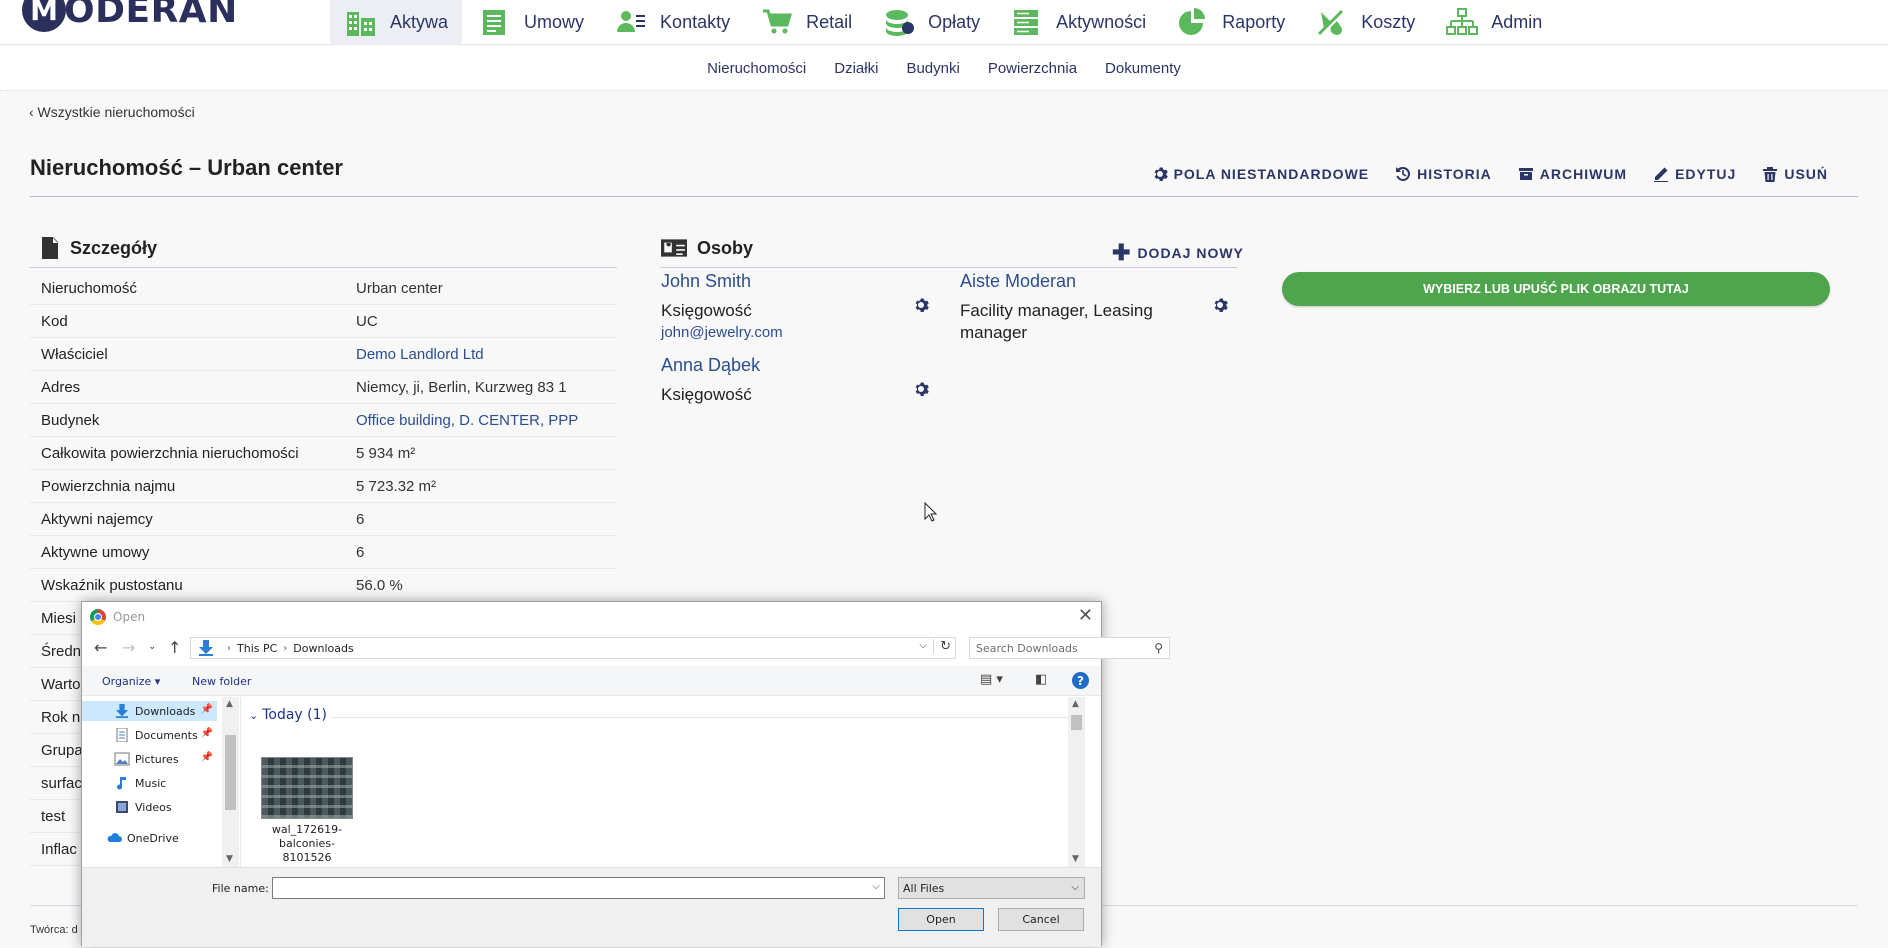 Image resolution: width=1888 pixels, height=948 pixels. What do you see at coordinates (95, 552) in the screenshot?
I see `details-label: Aktywne umowy` at bounding box center [95, 552].